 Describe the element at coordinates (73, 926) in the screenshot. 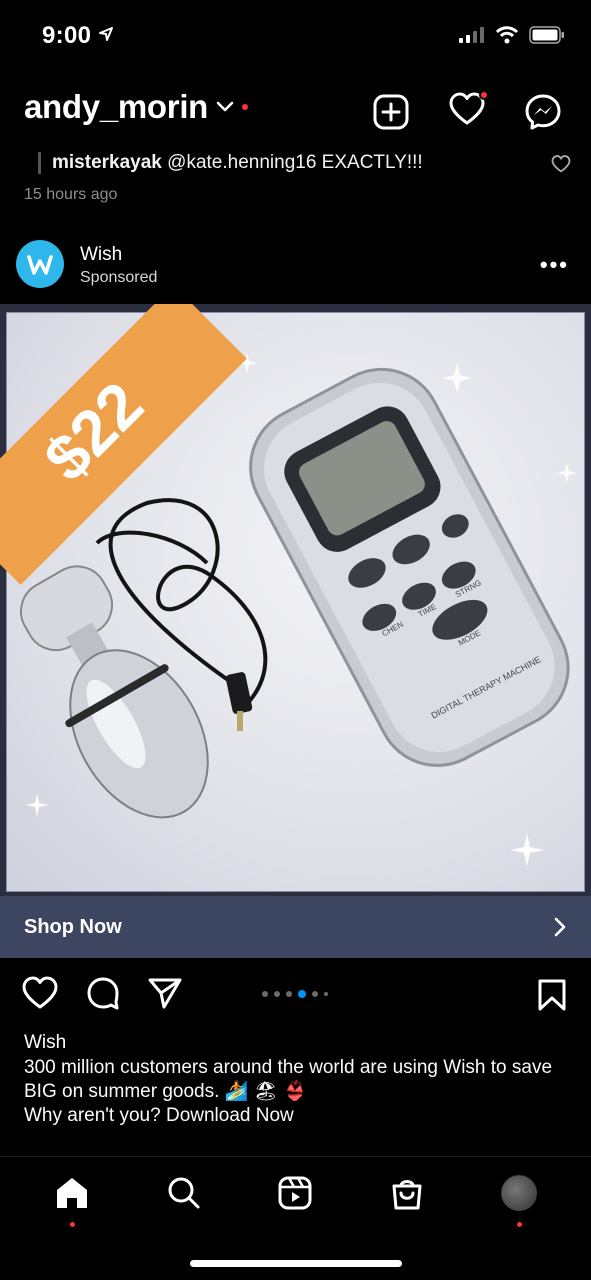

I see `shop-now-label: Shop Now` at that location.